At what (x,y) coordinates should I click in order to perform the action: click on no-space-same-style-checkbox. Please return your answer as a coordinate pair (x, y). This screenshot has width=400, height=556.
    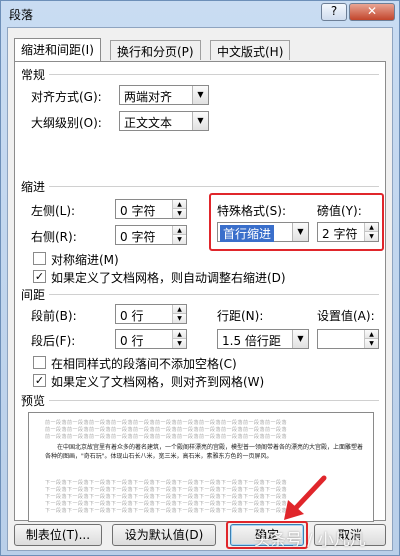
    Looking at the image, I should click on (39, 362).